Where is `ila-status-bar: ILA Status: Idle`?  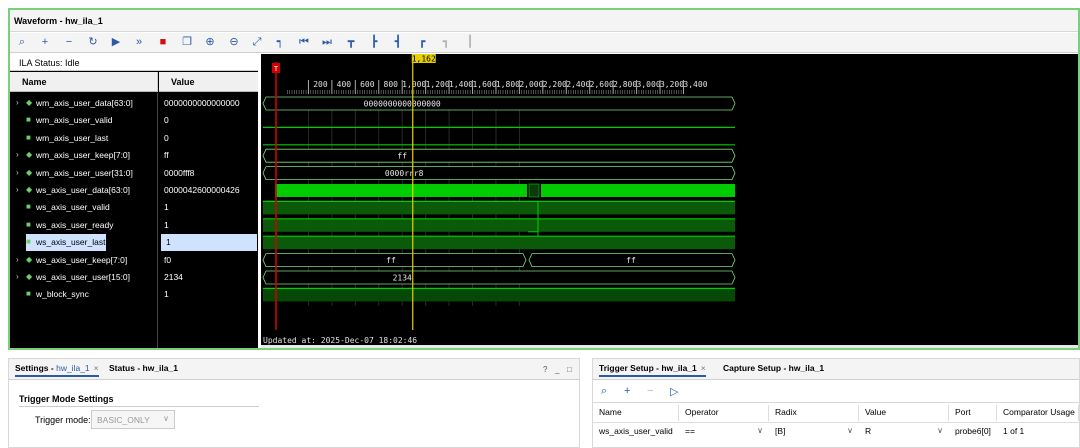
ila-status-bar: ILA Status: Idle is located at coordinates (134, 62).